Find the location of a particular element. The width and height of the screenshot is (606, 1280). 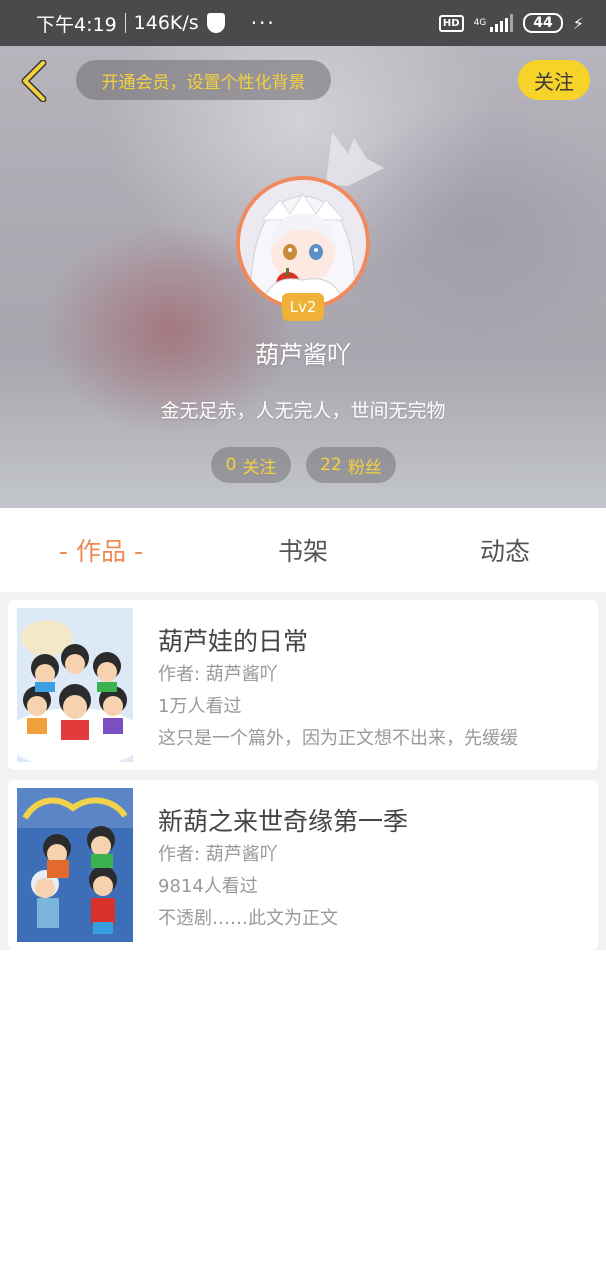

fans-label: 粉丝 is located at coordinates (364, 467).